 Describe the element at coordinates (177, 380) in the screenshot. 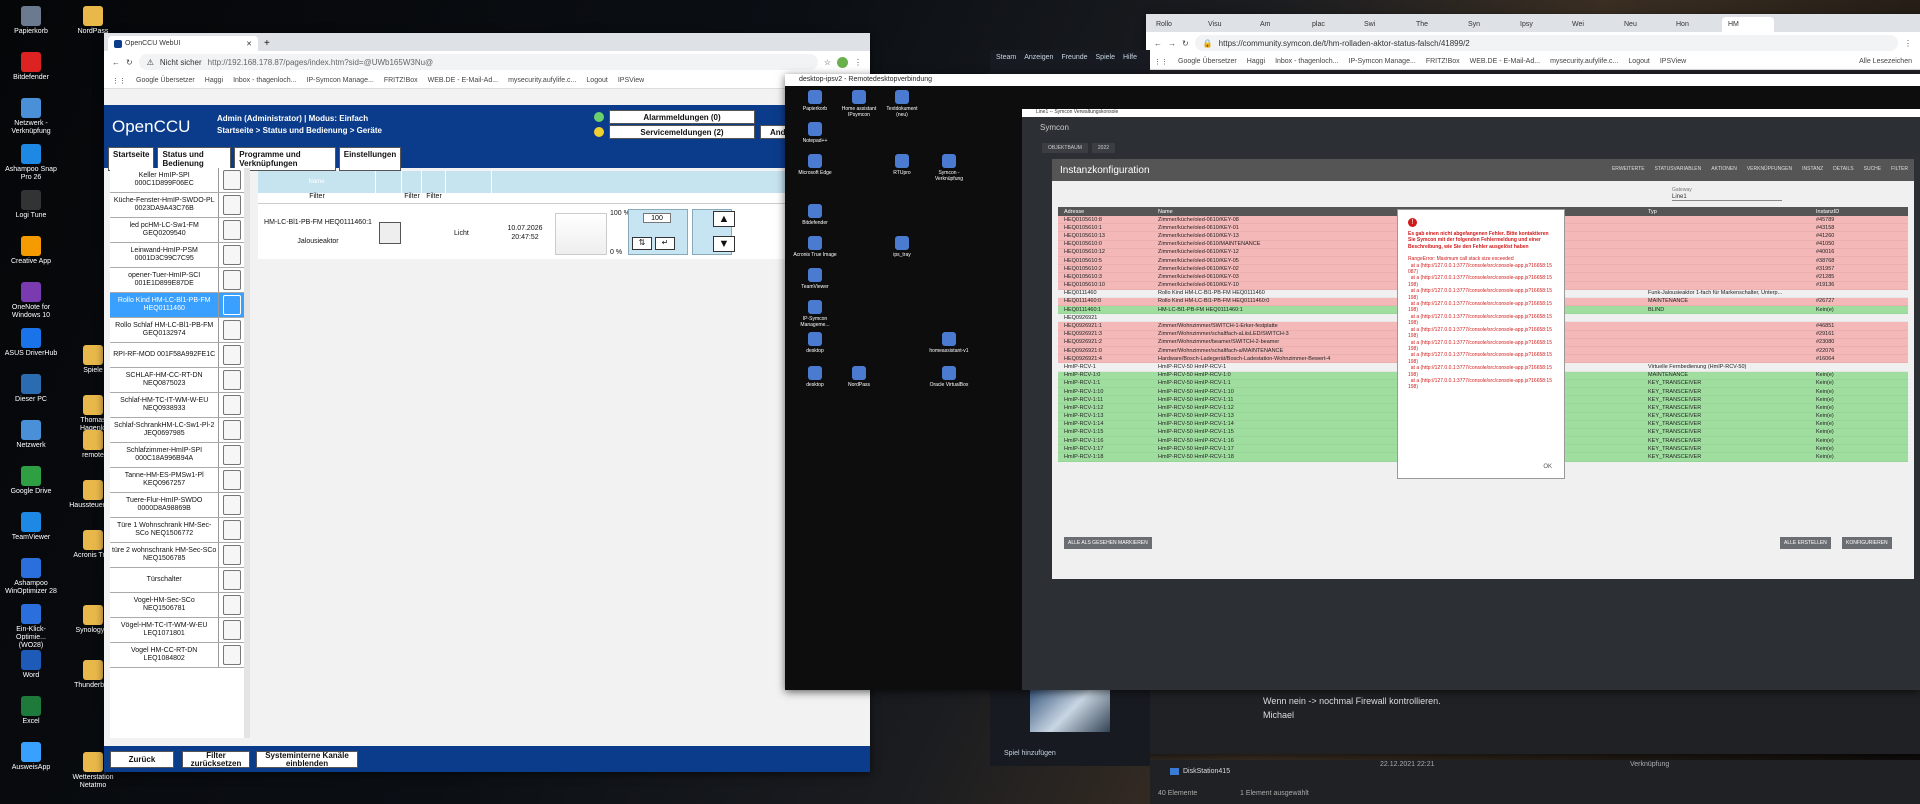

I see `device-list-item: SCHLAF-HM-CC-RT-DN NEQ0875023` at that location.